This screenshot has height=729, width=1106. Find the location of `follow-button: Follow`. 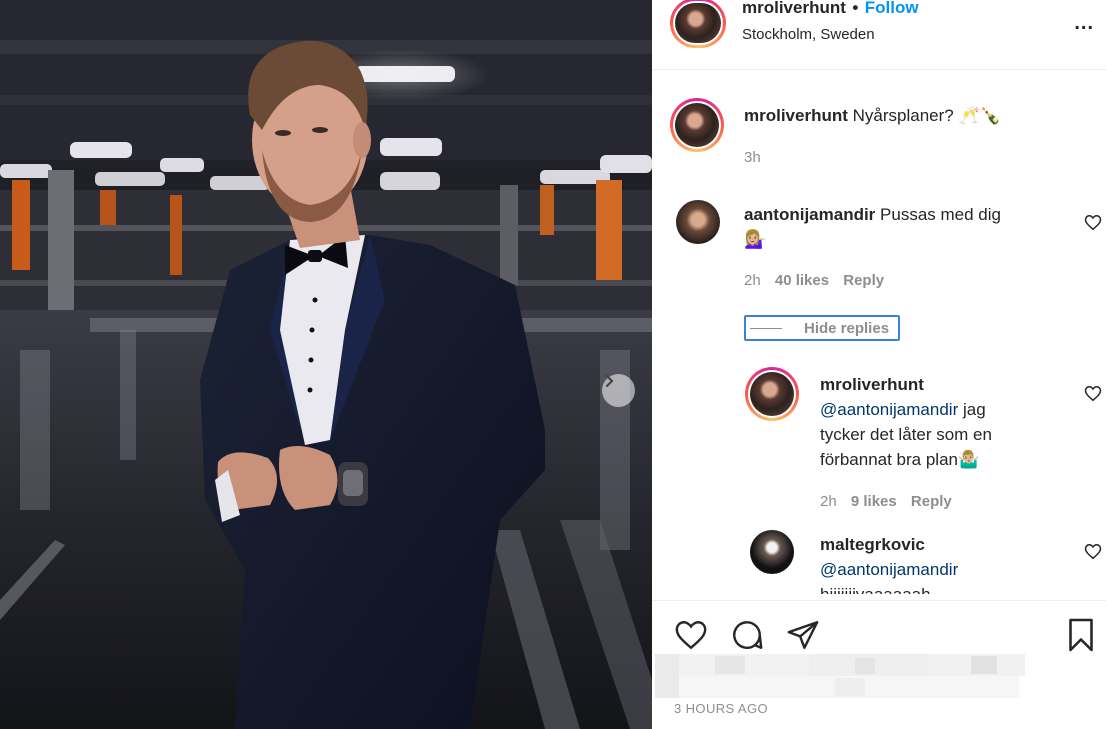

follow-button: Follow is located at coordinates (892, 8).